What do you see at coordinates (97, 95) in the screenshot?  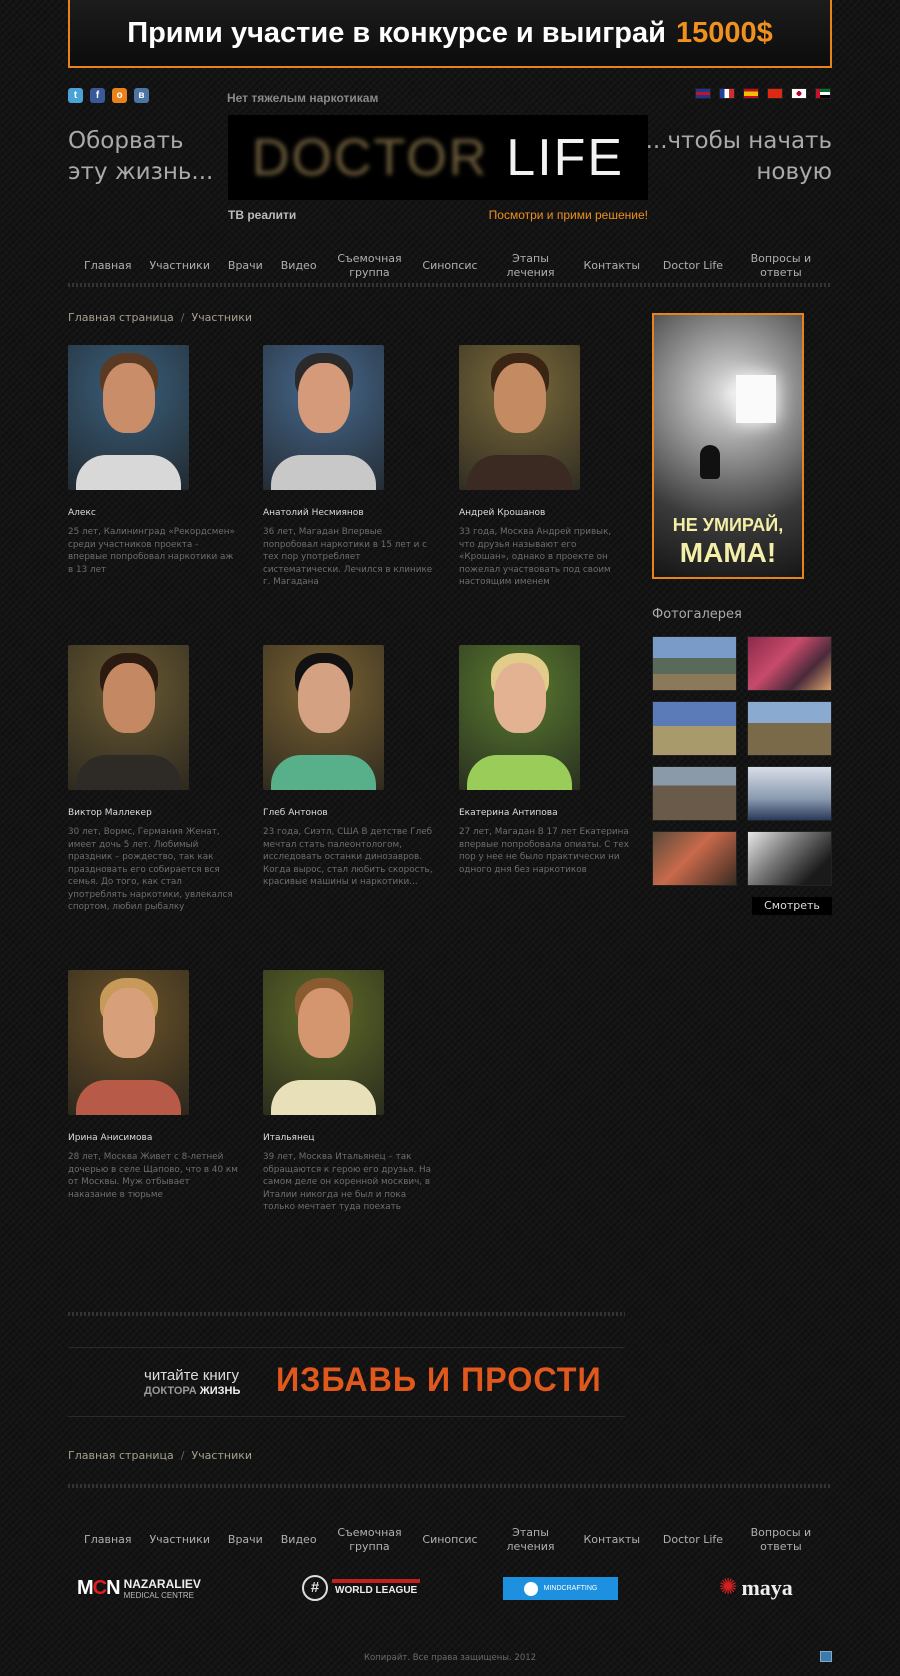 I see `facebook-icon: f` at bounding box center [97, 95].